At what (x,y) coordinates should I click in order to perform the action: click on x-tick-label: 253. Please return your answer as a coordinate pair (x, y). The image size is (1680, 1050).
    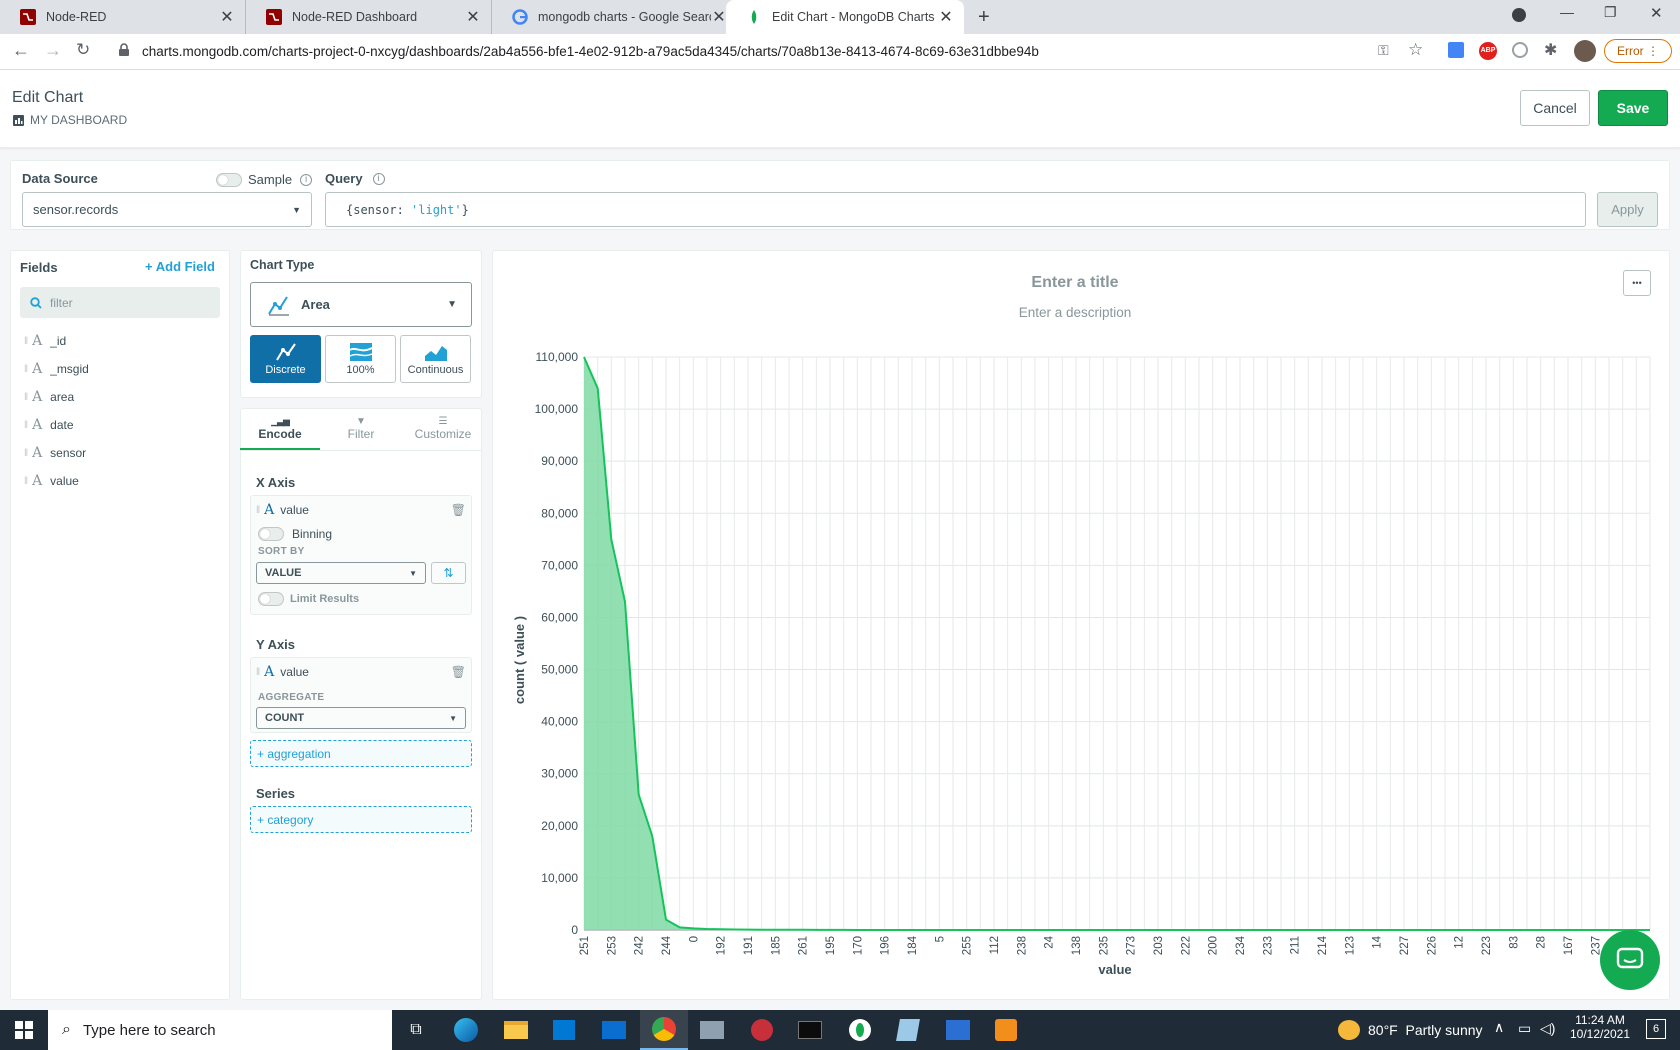
    Looking at the image, I should click on (612, 945).